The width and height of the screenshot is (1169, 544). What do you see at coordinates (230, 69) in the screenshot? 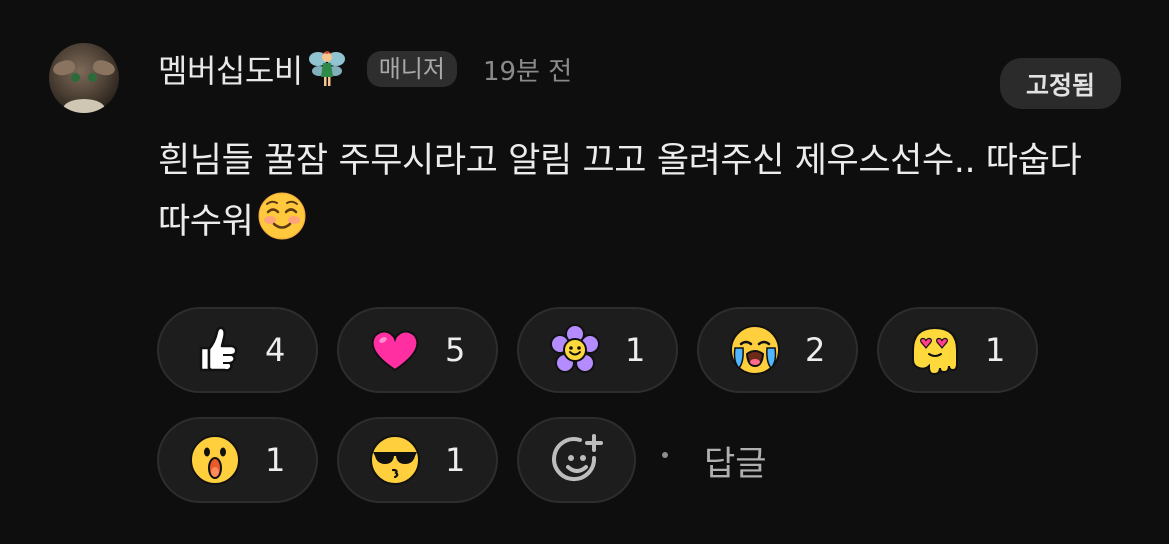
I see `author-name: 멤버십도비` at bounding box center [230, 69].